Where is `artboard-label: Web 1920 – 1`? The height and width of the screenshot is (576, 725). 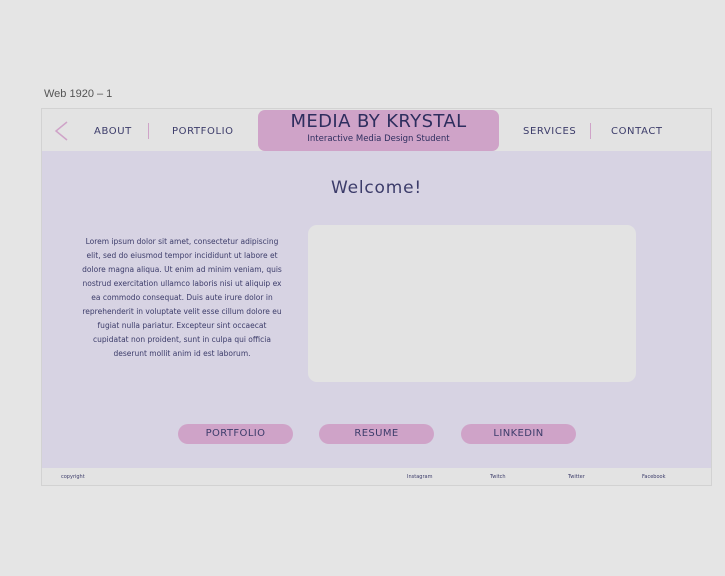 artboard-label: Web 1920 – 1 is located at coordinates (78, 94).